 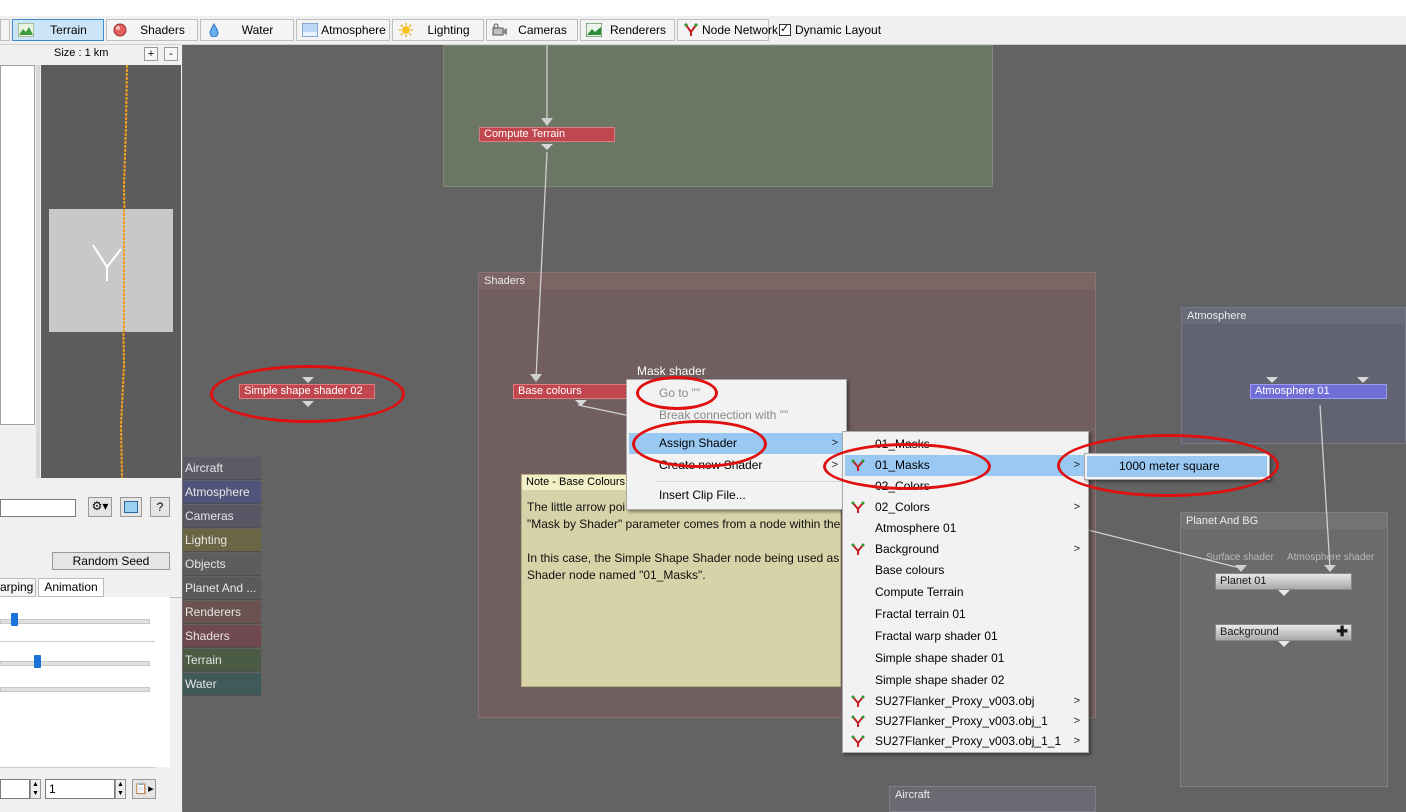 What do you see at coordinates (1283, 581) in the screenshot?
I see `node-planet-01: Planet 01` at bounding box center [1283, 581].